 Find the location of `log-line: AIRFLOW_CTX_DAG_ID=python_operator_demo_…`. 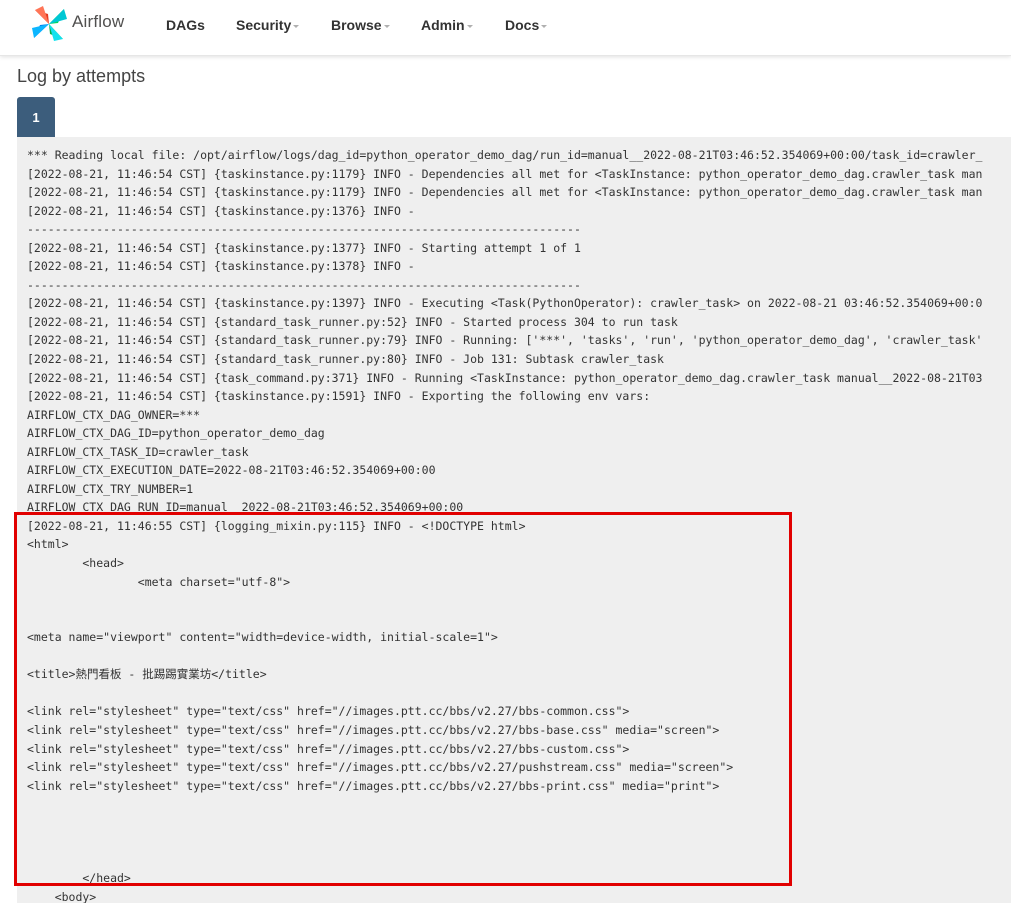

log-line: AIRFLOW_CTX_DAG_ID=python_operator_demo_… is located at coordinates (176, 433).